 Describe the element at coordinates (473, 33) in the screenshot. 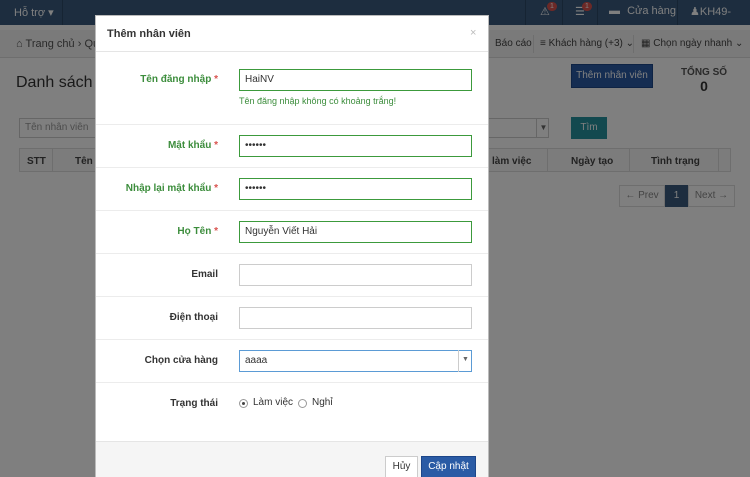

I see `close-icon: ×` at that location.